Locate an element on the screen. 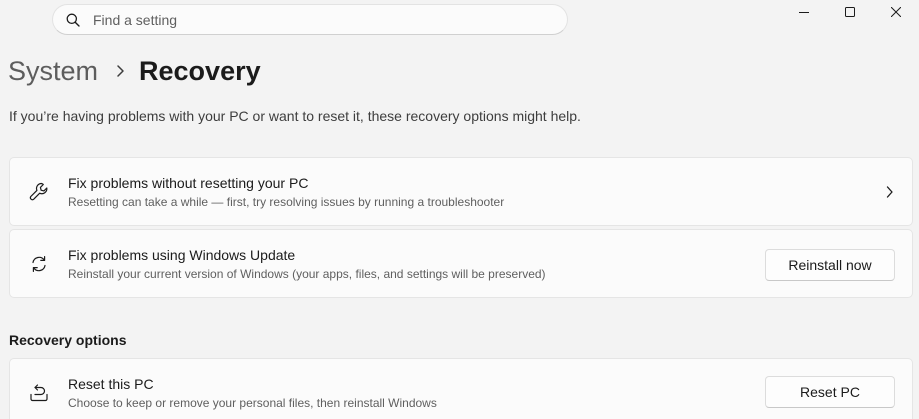 The width and height of the screenshot is (919, 419). reinstall-now-button: Reinstall now is located at coordinates (830, 265).